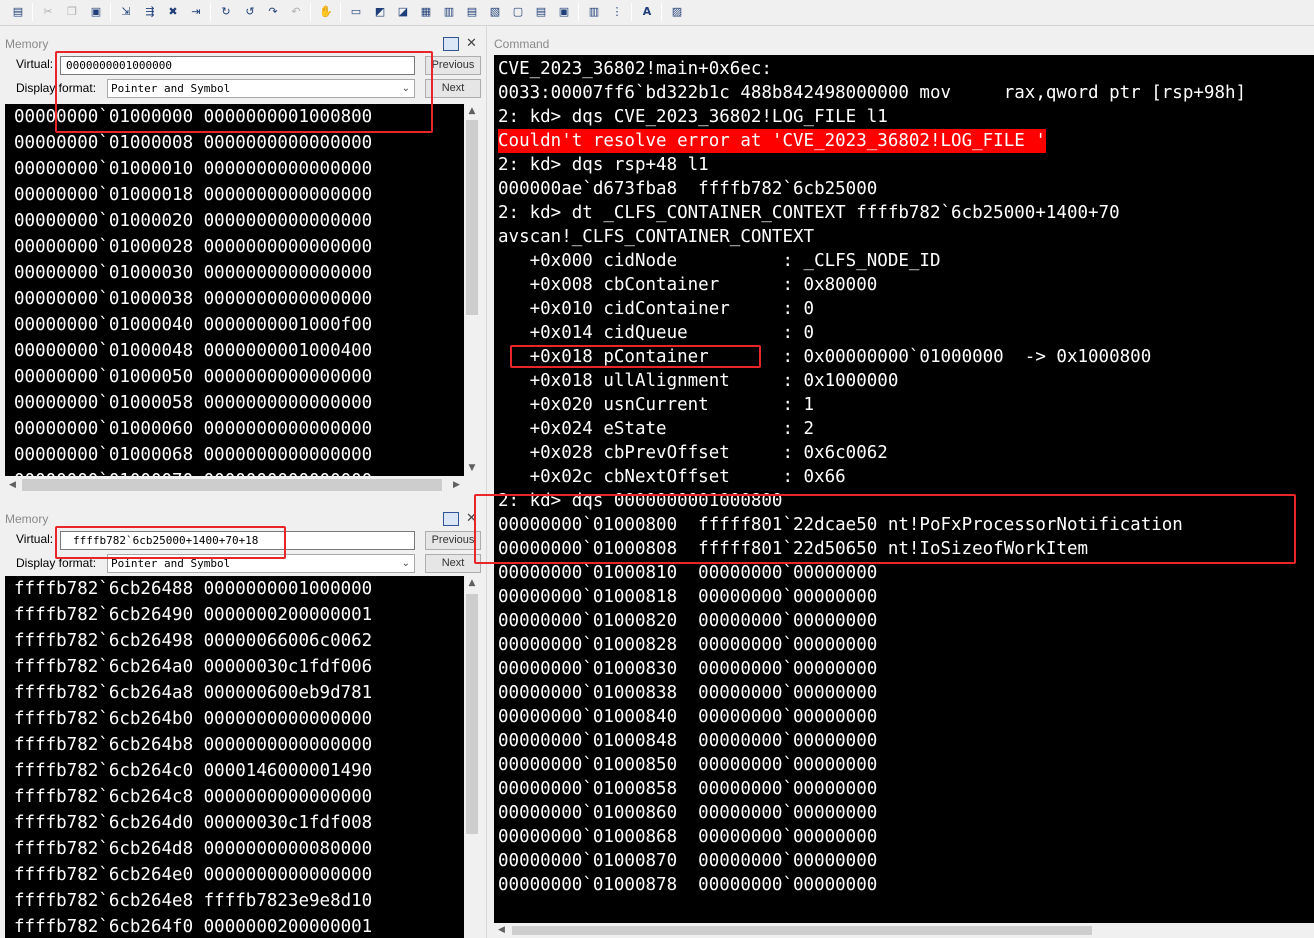  I want to click on scratch-pad-icon: ▢, so click(518, 12).